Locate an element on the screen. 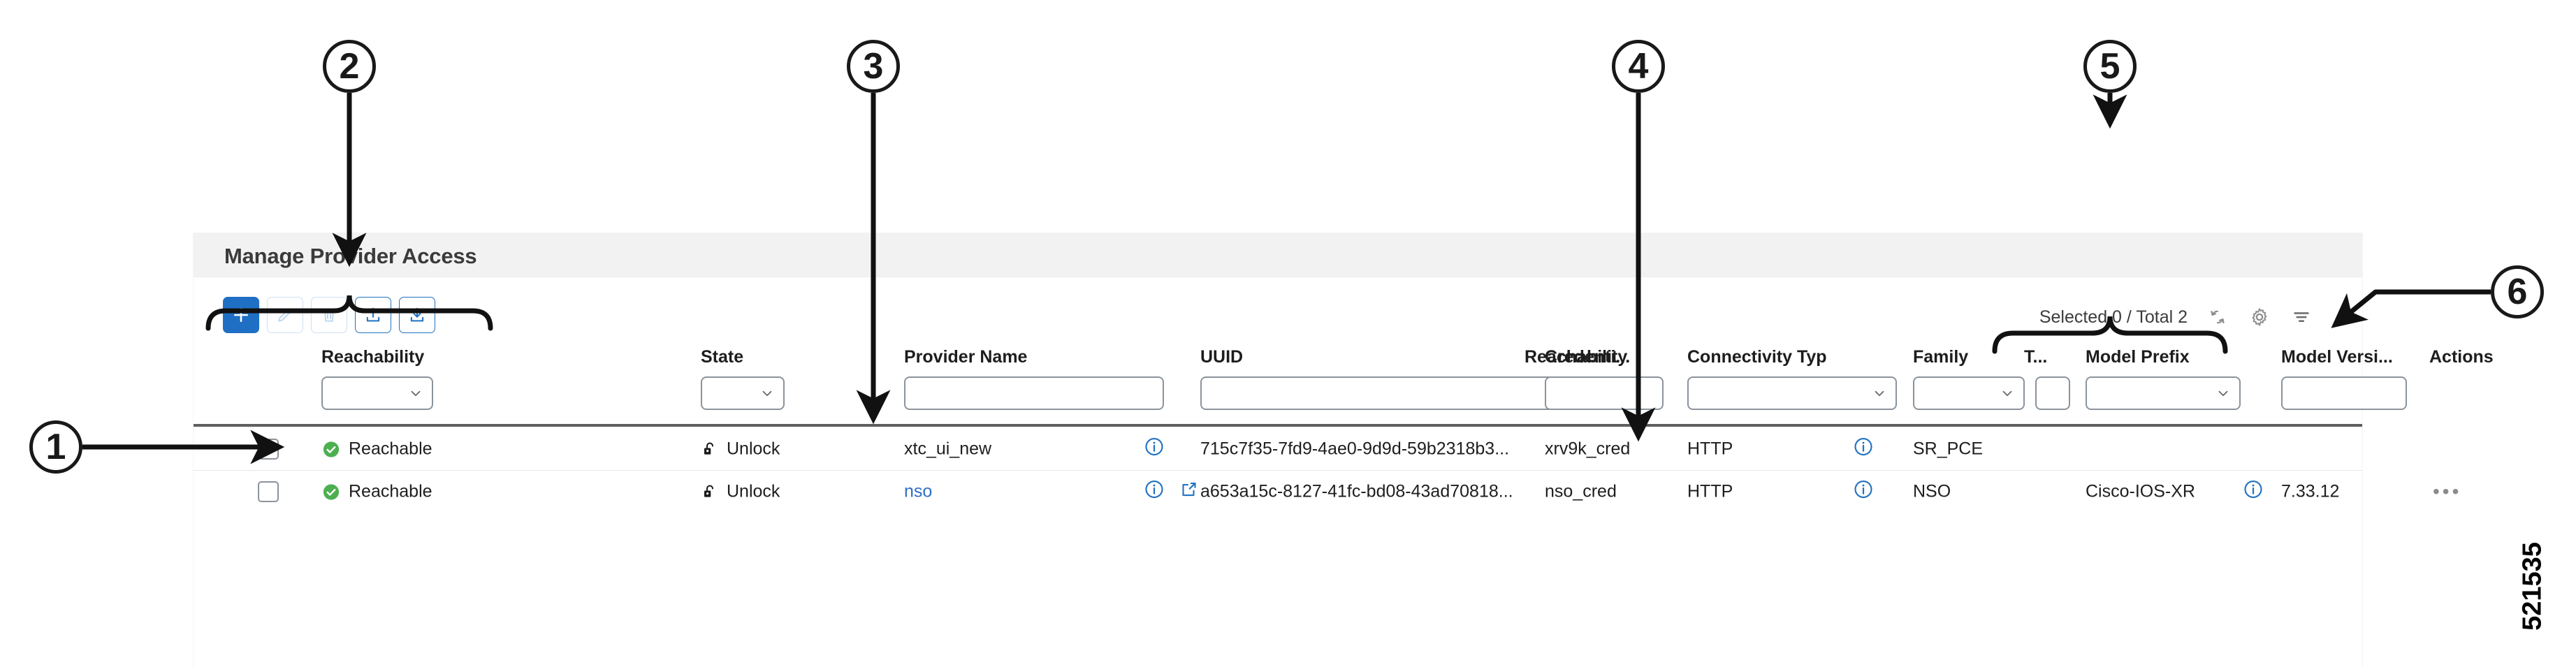 The height and width of the screenshot is (667, 2576). model-prefix-info-icon is located at coordinates (2253, 492).